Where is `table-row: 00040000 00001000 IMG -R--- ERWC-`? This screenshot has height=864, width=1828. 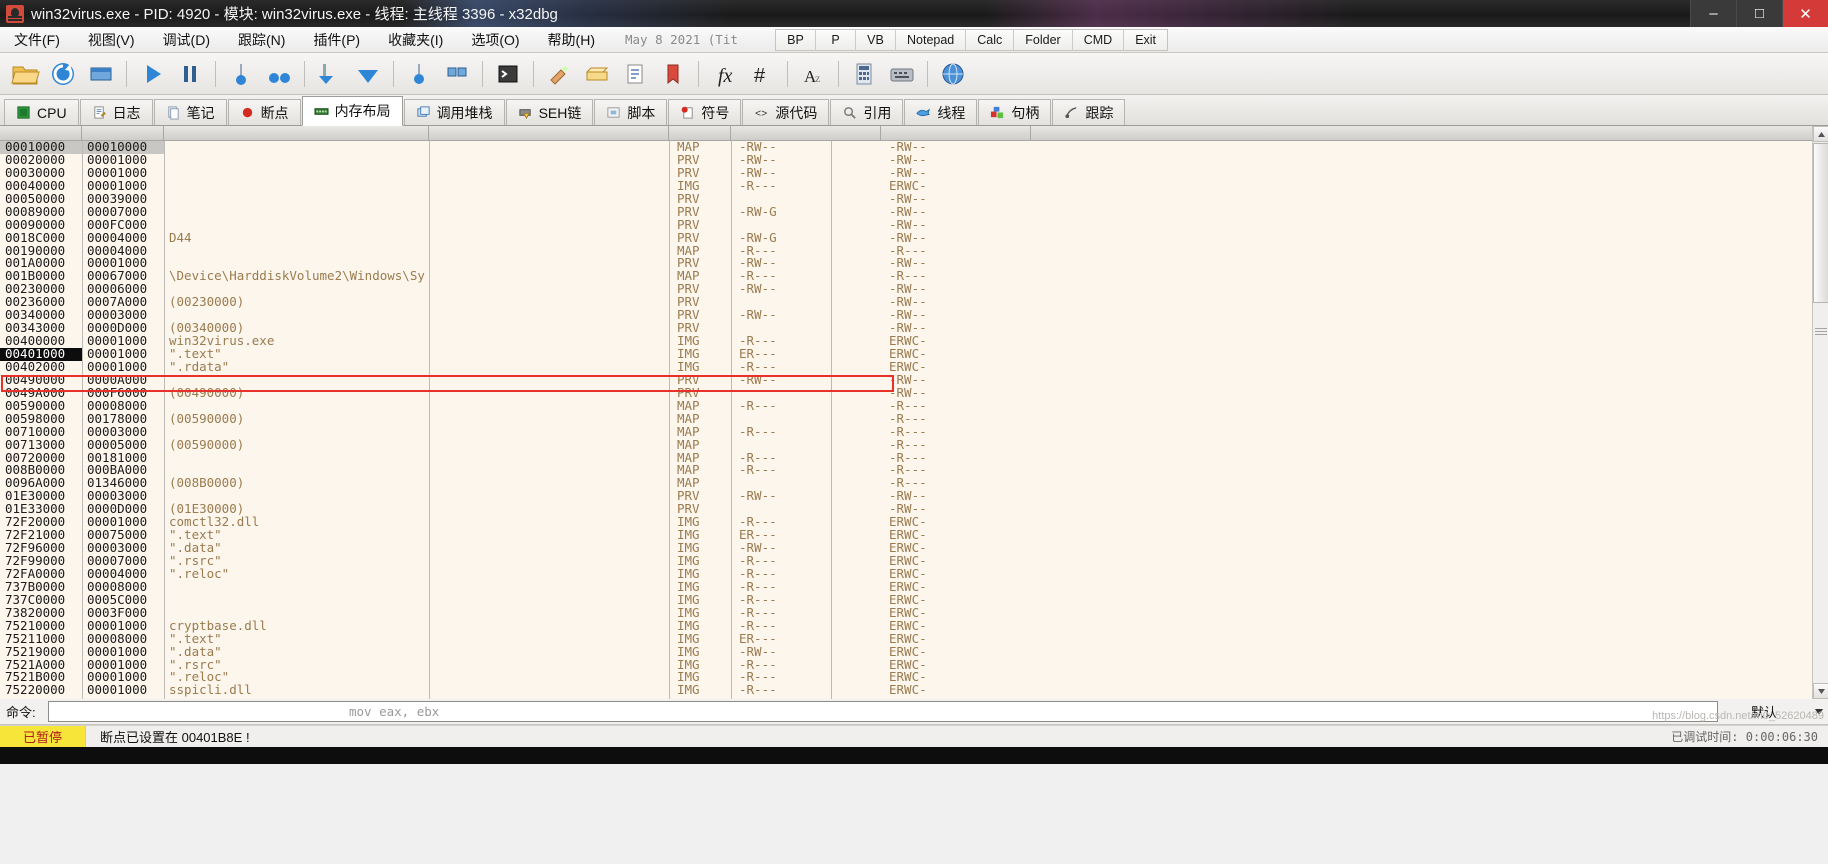
table-row: 00040000 00001000 IMG -R--- ERWC- is located at coordinates (906, 186).